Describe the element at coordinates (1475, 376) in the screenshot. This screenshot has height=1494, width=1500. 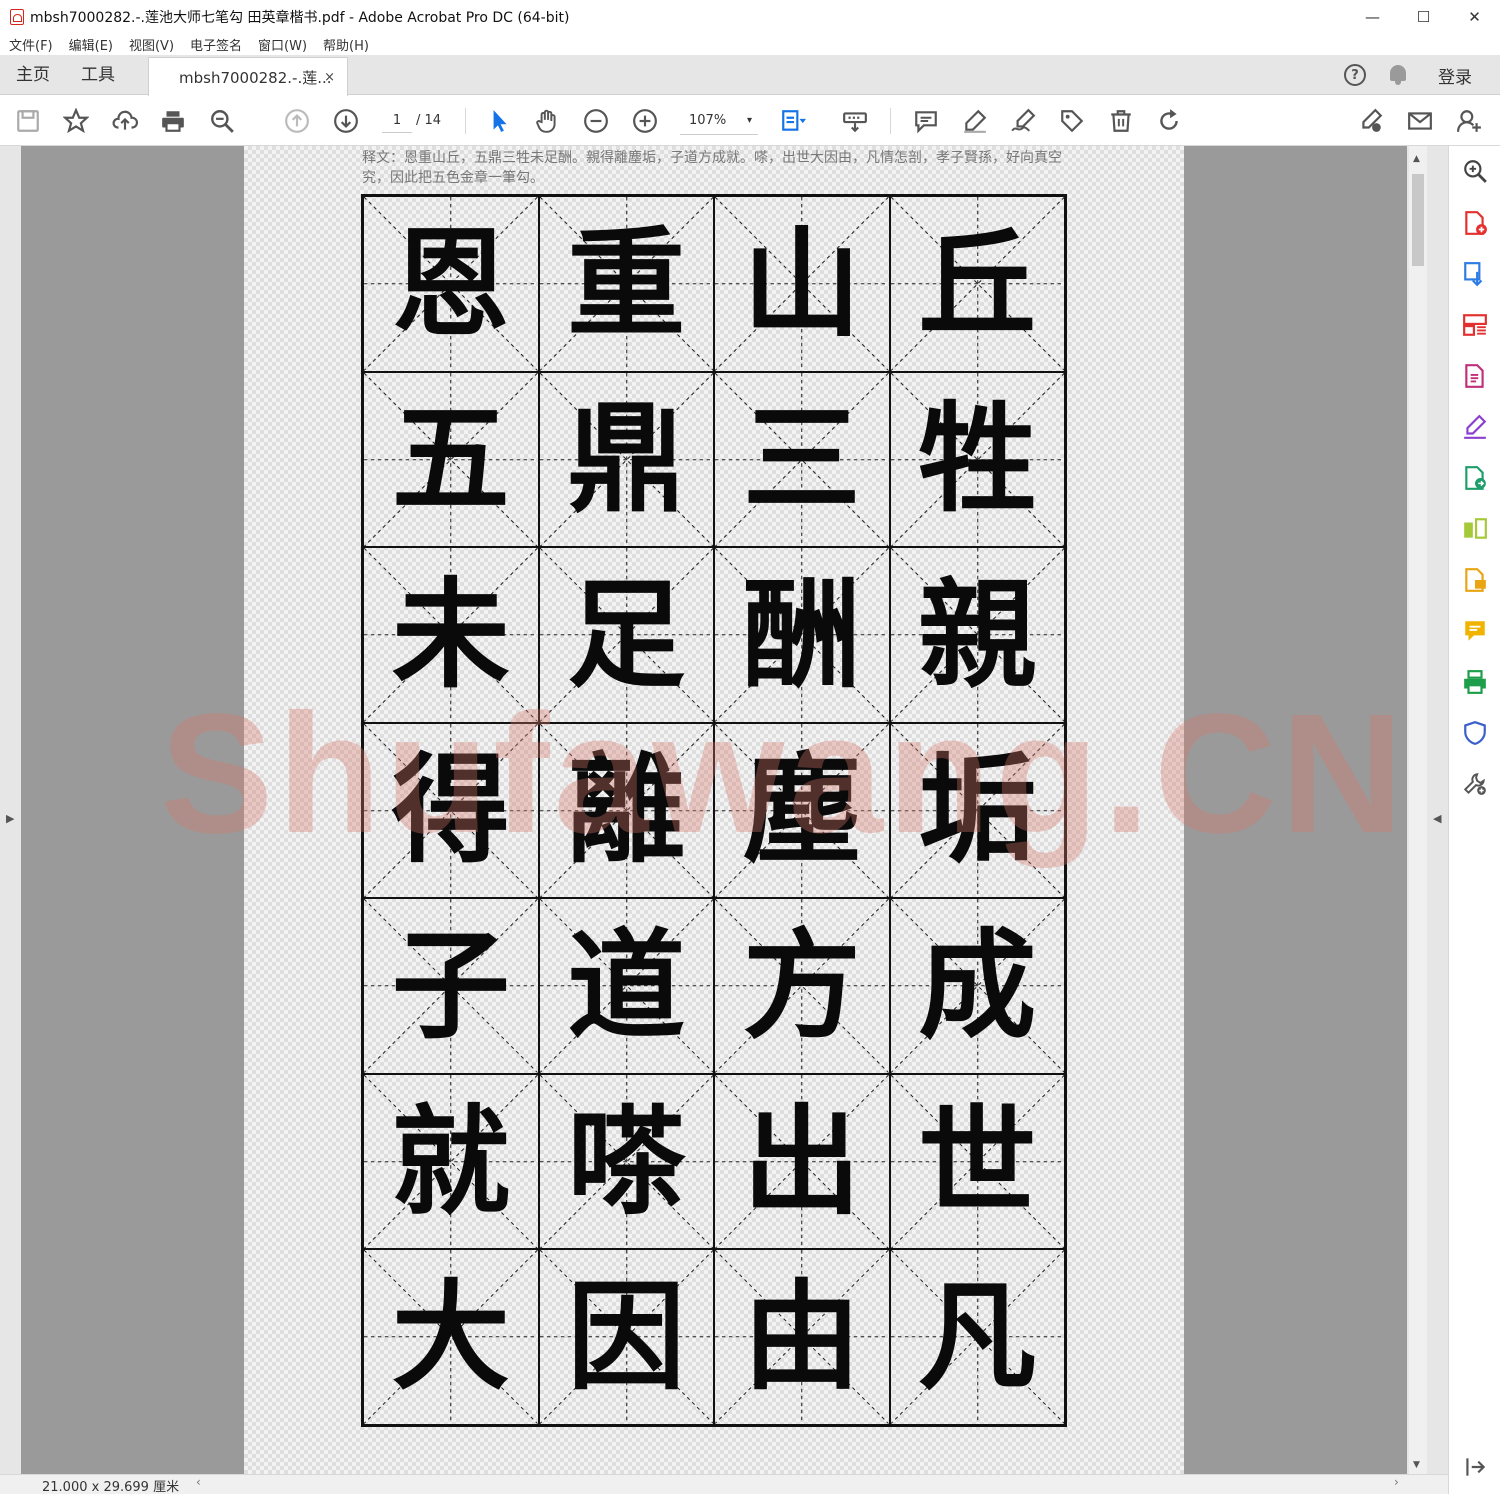
I see `edit-pdf-icon` at that location.